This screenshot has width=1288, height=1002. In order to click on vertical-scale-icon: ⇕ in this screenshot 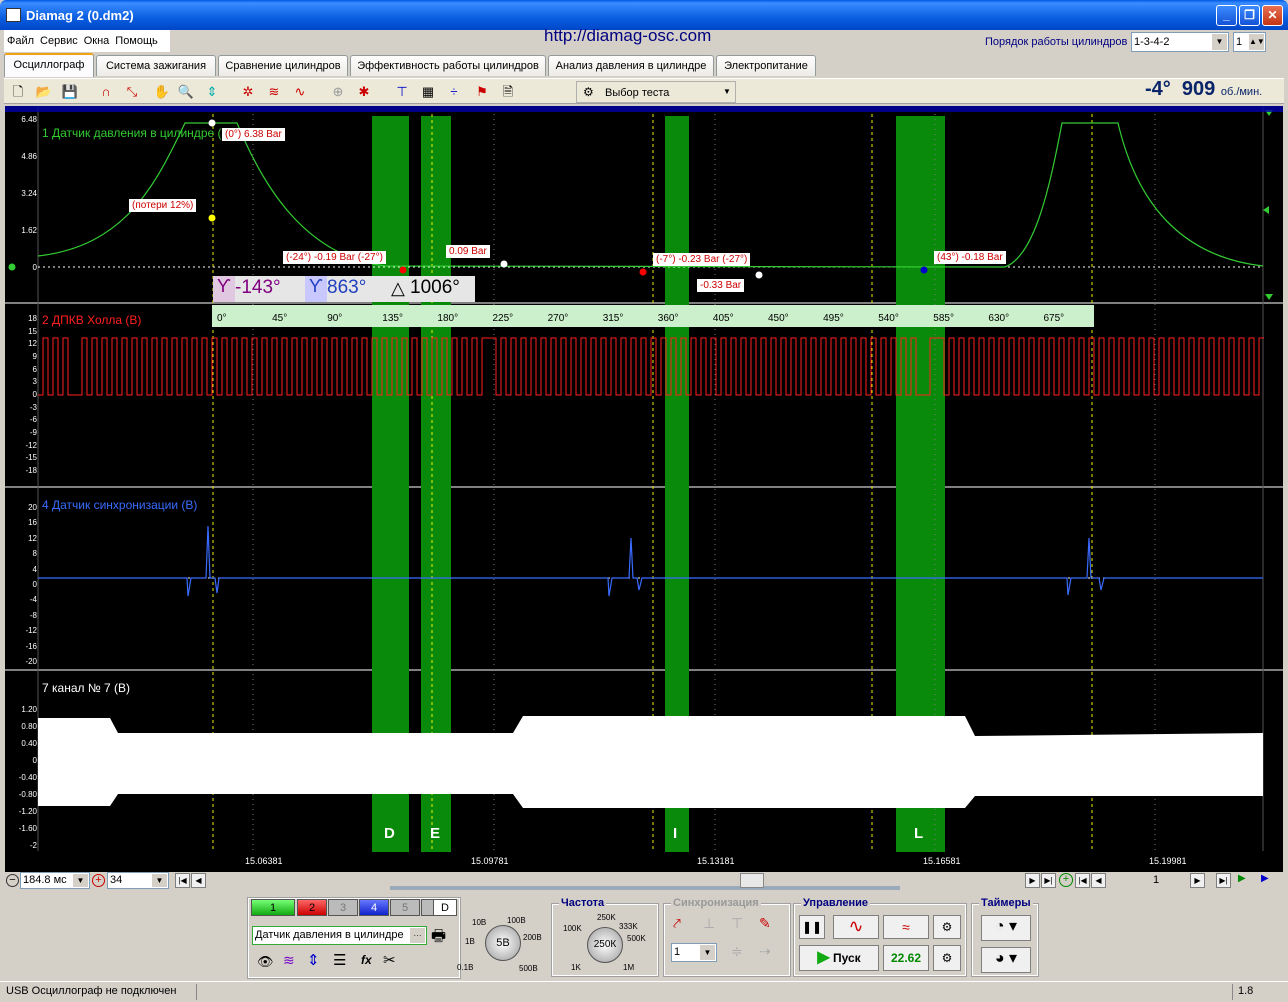, I will do `click(313, 960)`.